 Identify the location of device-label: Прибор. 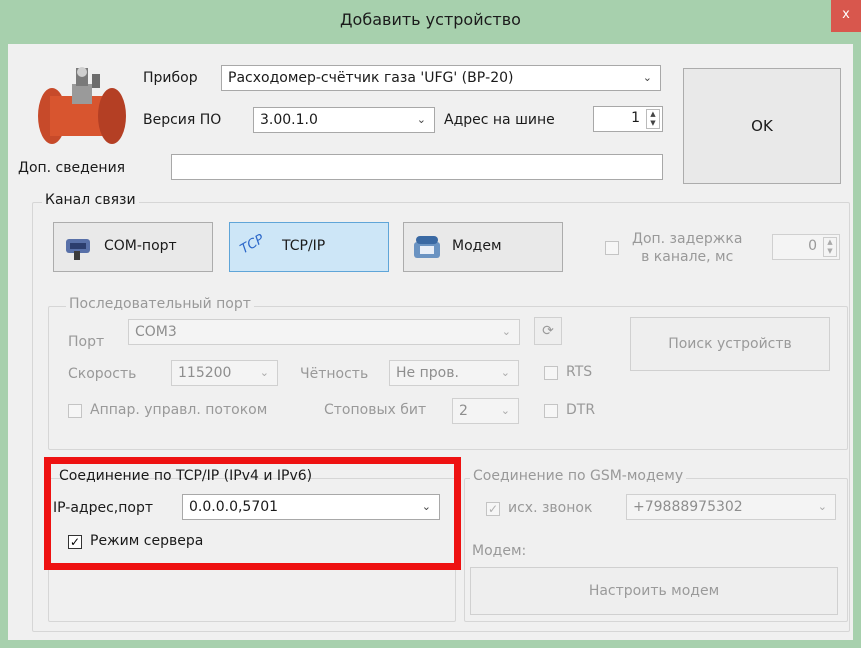
(170, 78).